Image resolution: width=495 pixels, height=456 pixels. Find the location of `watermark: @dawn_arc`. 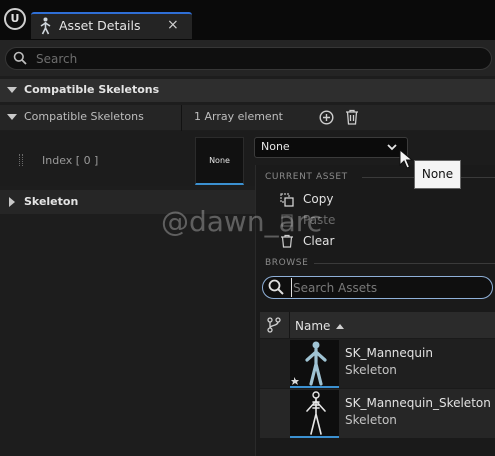

watermark: @dawn_arc is located at coordinates (242, 221).